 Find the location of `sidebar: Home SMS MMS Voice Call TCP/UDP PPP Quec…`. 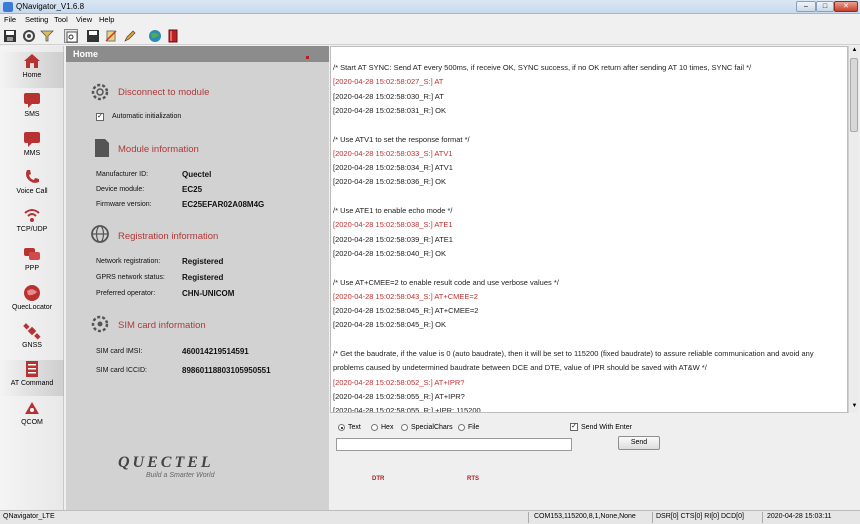

sidebar: Home SMS MMS Voice Call TCP/UDP PPP Quec… is located at coordinates (32, 278).